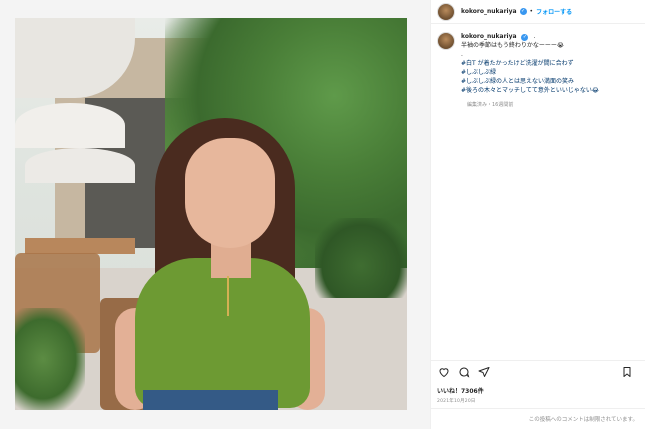  I want to click on photo-plant, so click(50, 359).